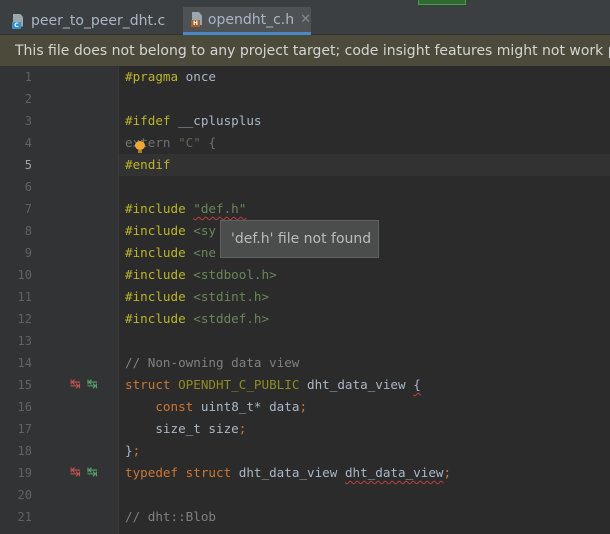  What do you see at coordinates (16, 429) in the screenshot?
I see `line-number: 17` at bounding box center [16, 429].